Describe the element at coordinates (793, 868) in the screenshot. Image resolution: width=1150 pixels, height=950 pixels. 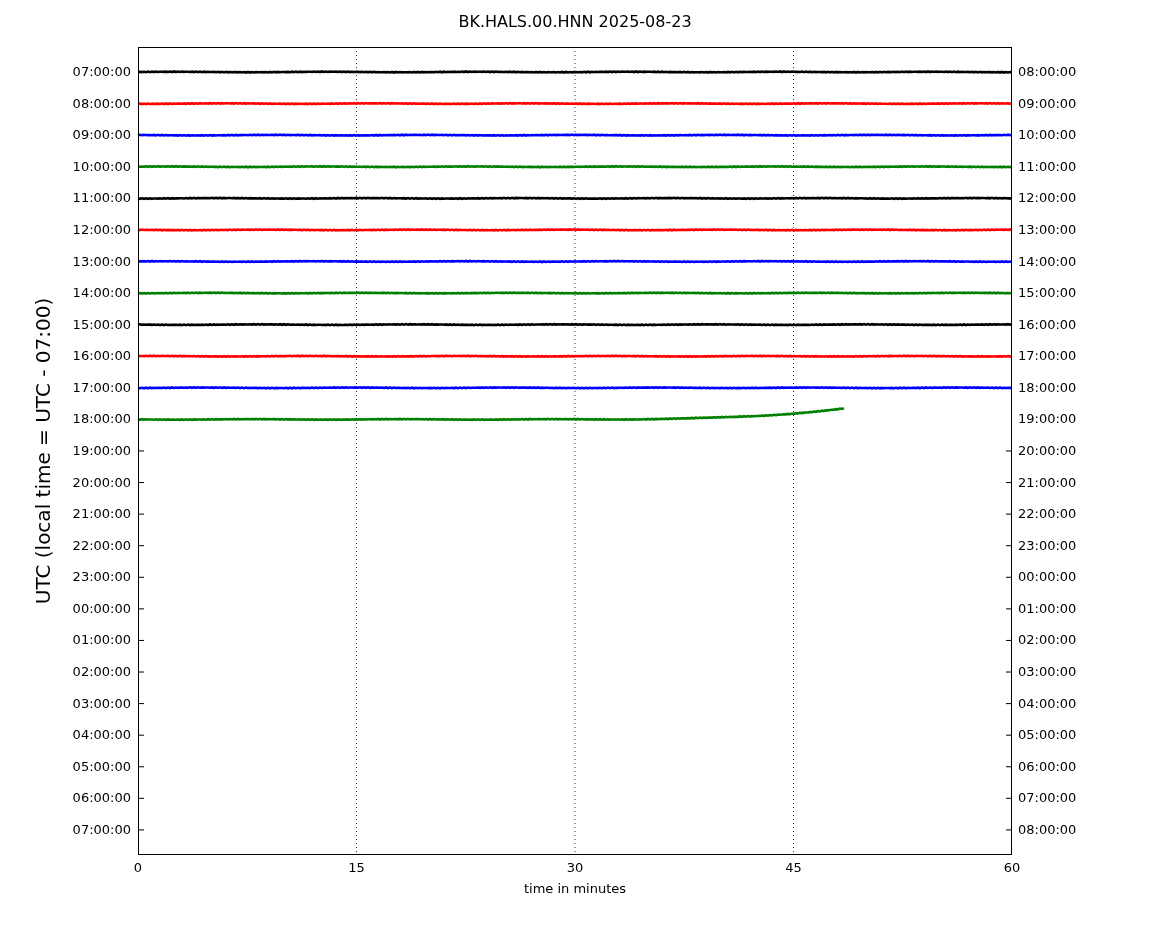
I see `tick-label: 45` at that location.